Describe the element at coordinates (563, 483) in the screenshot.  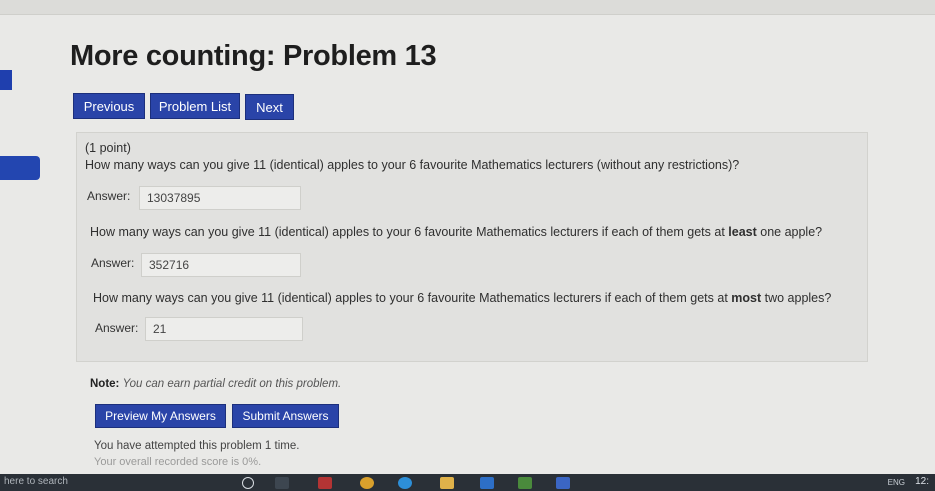
I see `photos-icon` at that location.